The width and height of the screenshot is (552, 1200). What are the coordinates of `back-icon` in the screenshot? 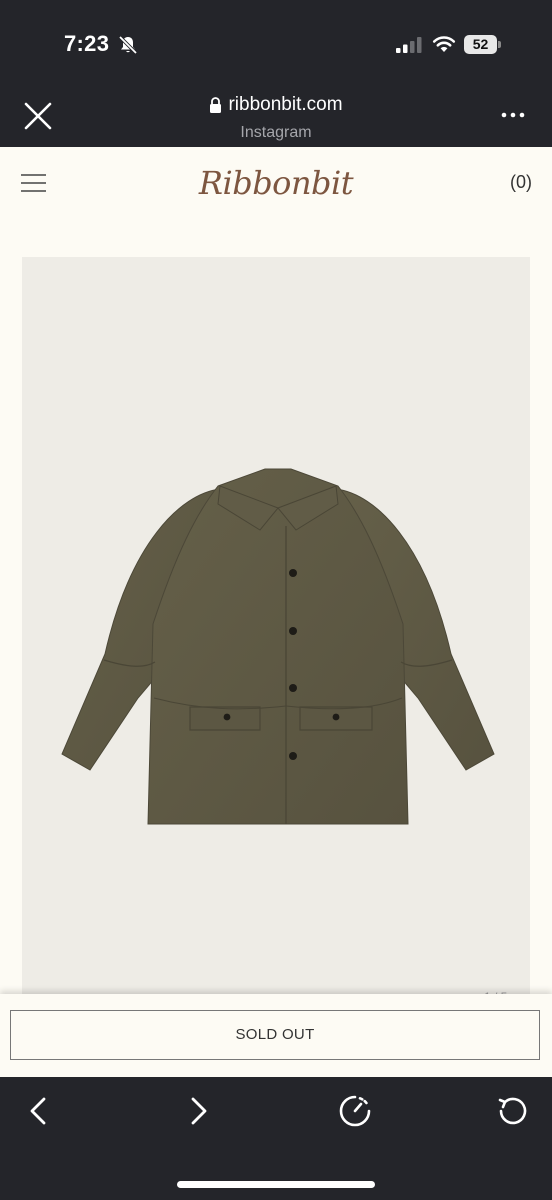 It's located at (39, 1111).